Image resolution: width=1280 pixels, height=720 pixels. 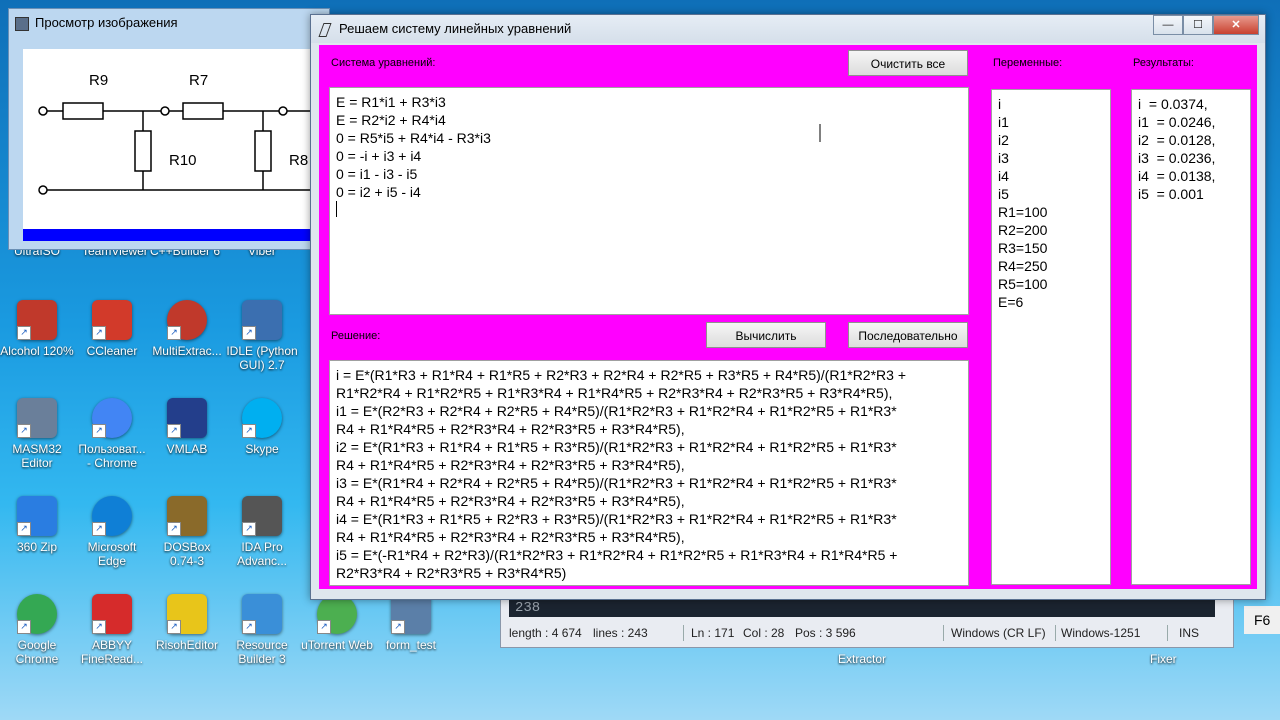 What do you see at coordinates (451, 573) in the screenshot?
I see `solution-line: R2*R3*R4 + R2*R3*R5 + R3*R4*R5)` at bounding box center [451, 573].